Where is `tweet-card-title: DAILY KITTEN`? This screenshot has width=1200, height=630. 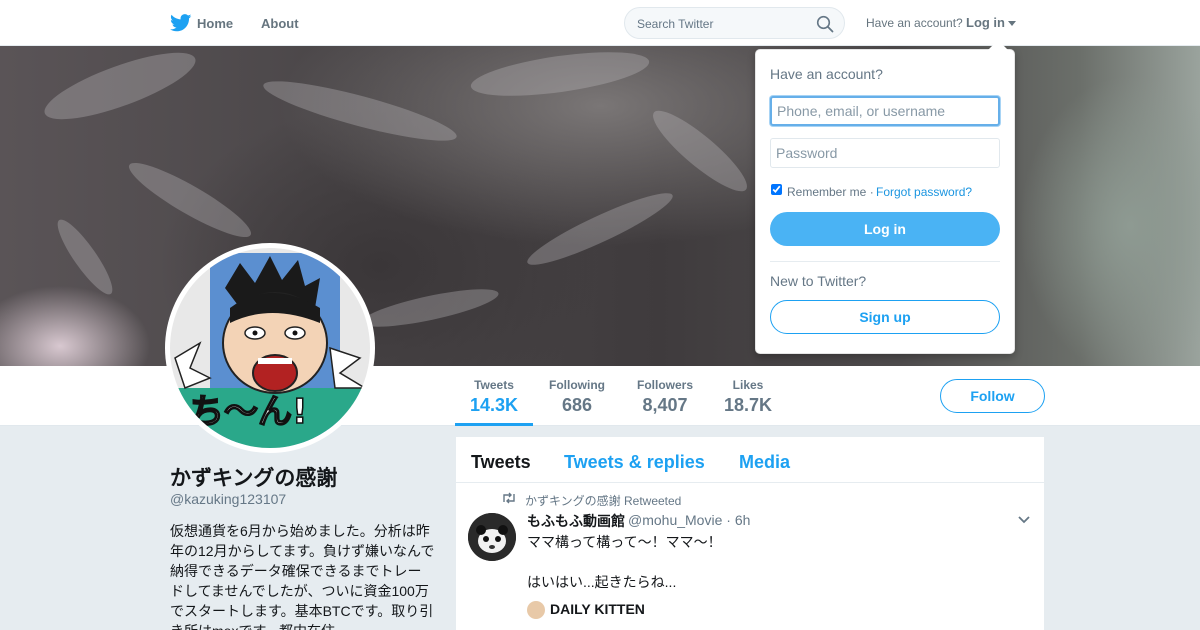 tweet-card-title: DAILY KITTEN is located at coordinates (597, 609).